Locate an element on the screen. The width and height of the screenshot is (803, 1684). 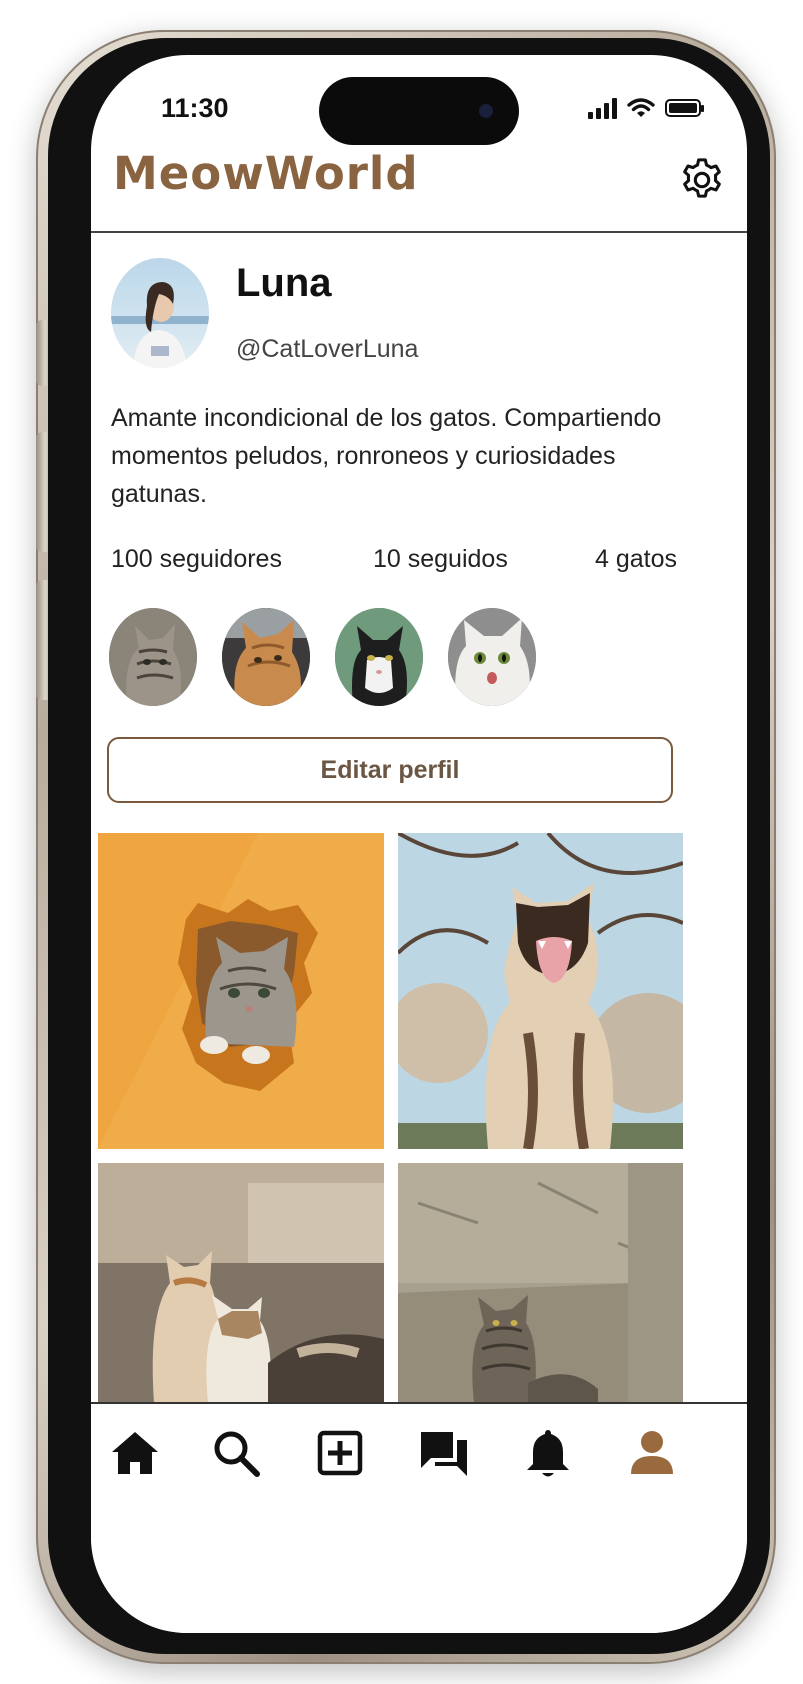
cat-avatar-white-cat is located at coordinates (492, 657).